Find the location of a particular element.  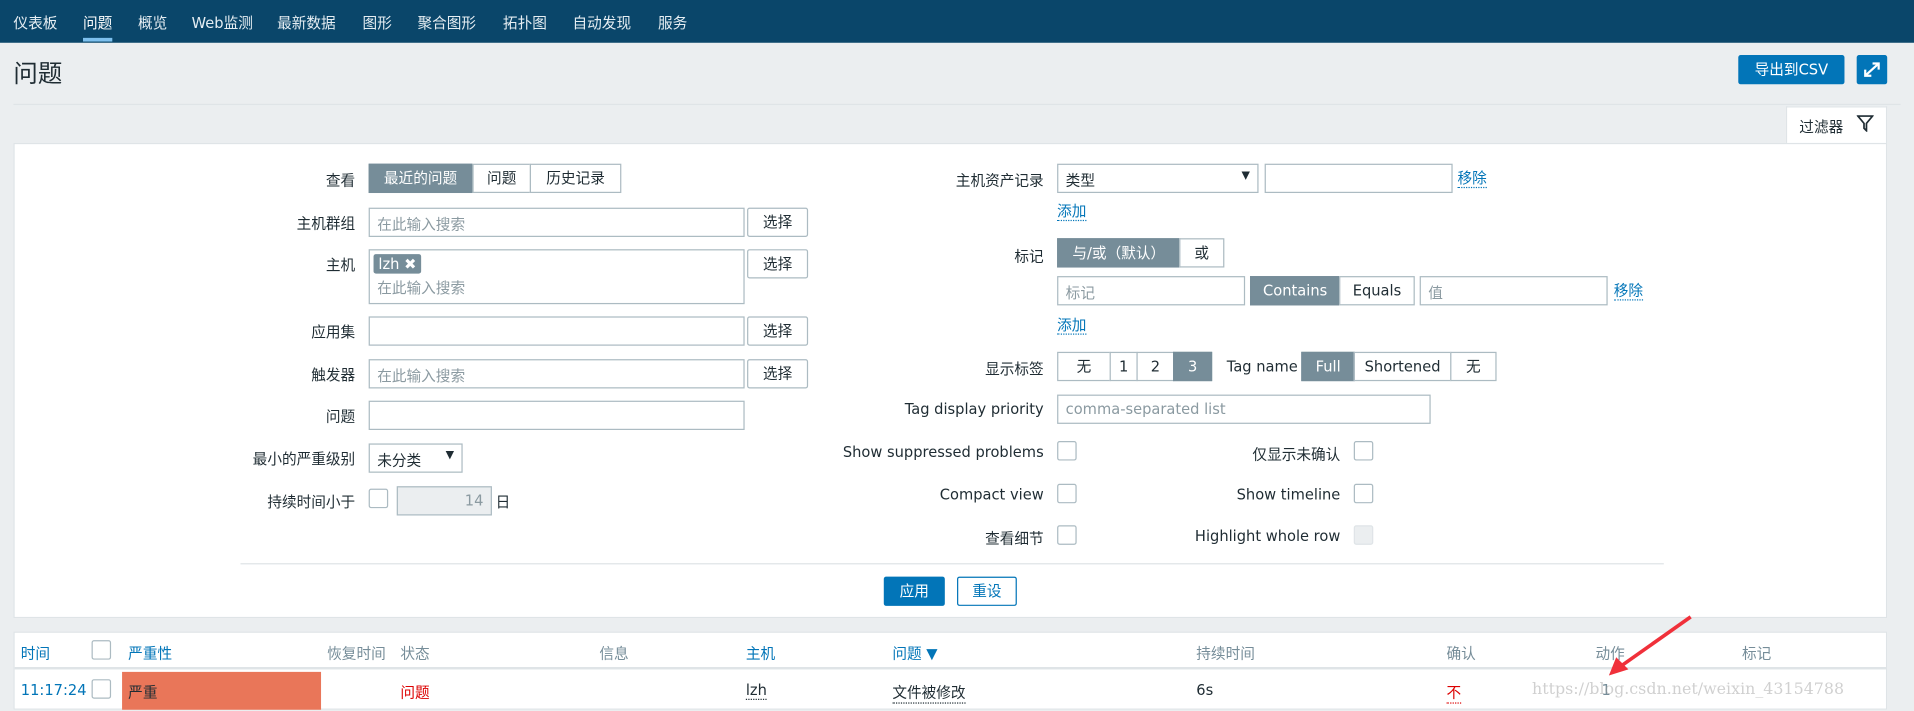

age-checkbox is located at coordinates (378, 498).